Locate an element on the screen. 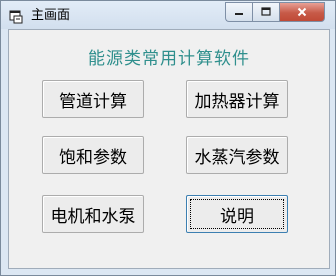  minimize-button is located at coordinates (238, 12).